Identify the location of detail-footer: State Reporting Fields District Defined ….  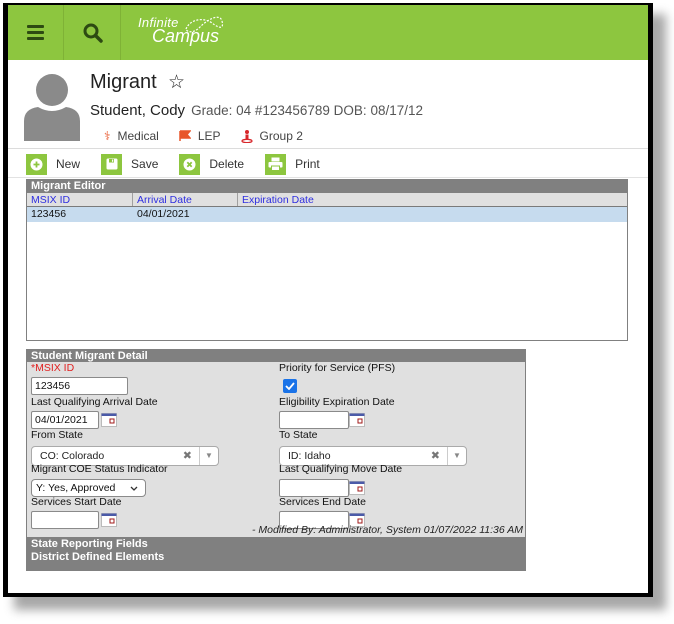
(276, 553).